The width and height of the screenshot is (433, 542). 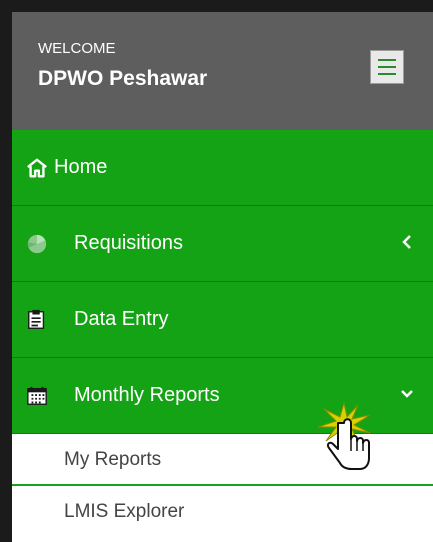 I want to click on welcome-label: WELCOME, so click(x=77, y=48).